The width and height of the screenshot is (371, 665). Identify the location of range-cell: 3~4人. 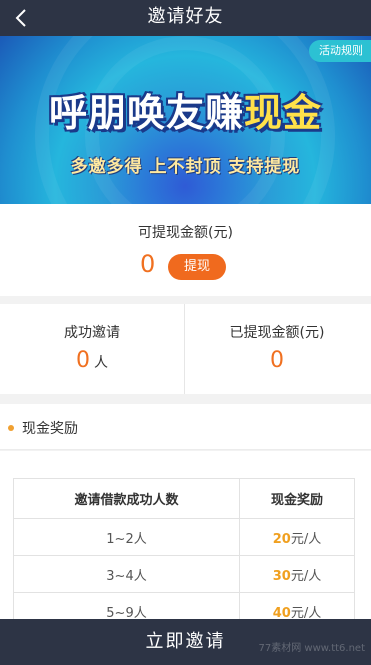
(126, 574).